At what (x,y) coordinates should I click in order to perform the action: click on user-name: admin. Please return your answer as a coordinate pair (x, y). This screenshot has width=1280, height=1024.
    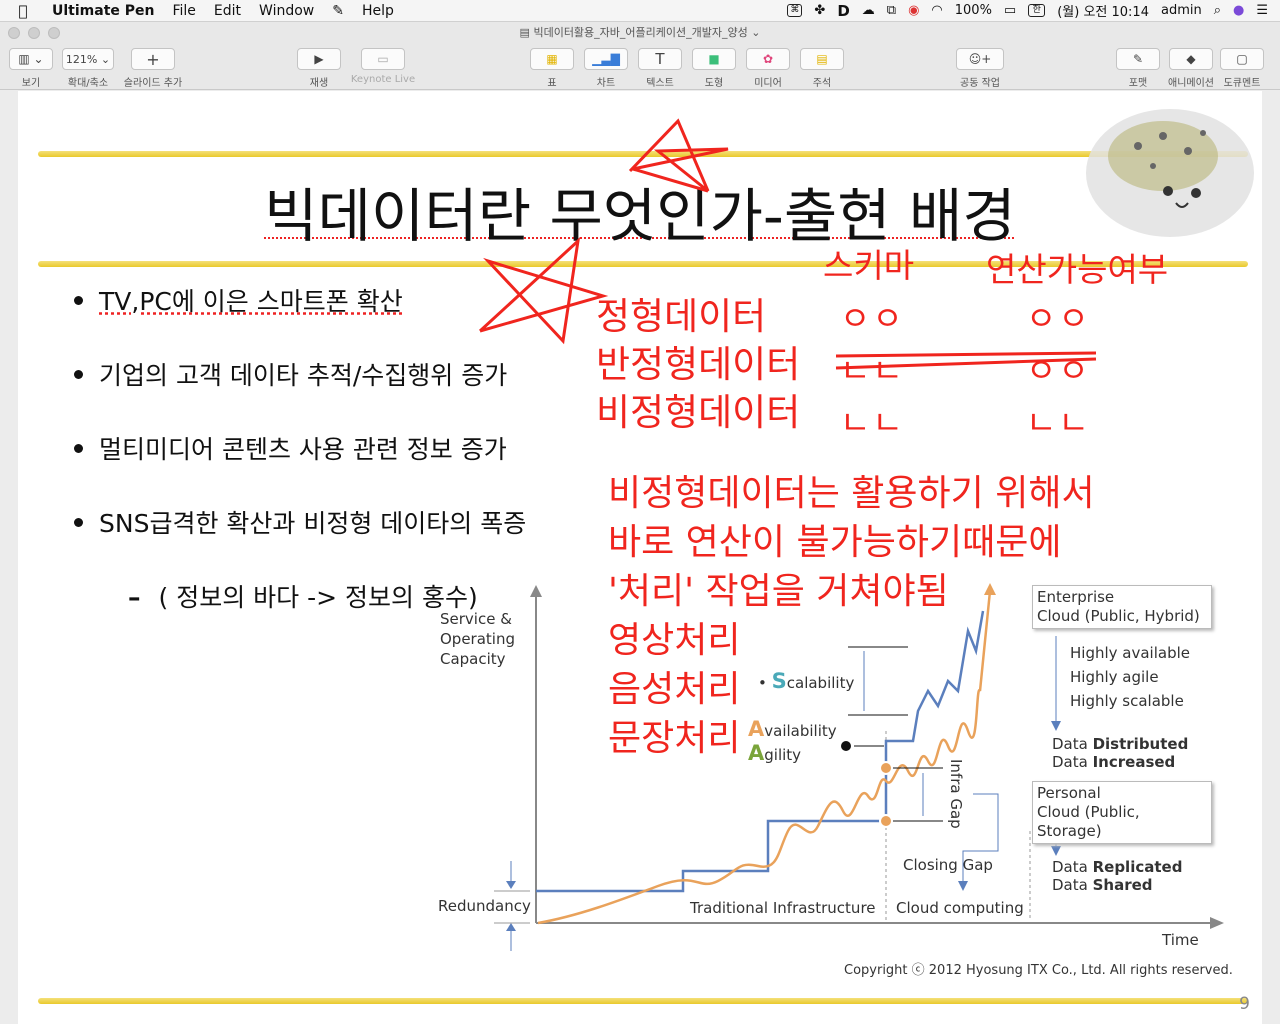
    Looking at the image, I should click on (1181, 10).